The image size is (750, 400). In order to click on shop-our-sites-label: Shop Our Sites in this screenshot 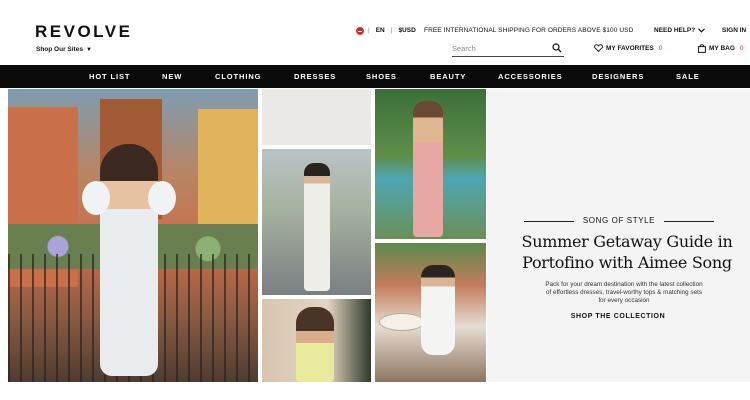, I will do `click(59, 49)`.